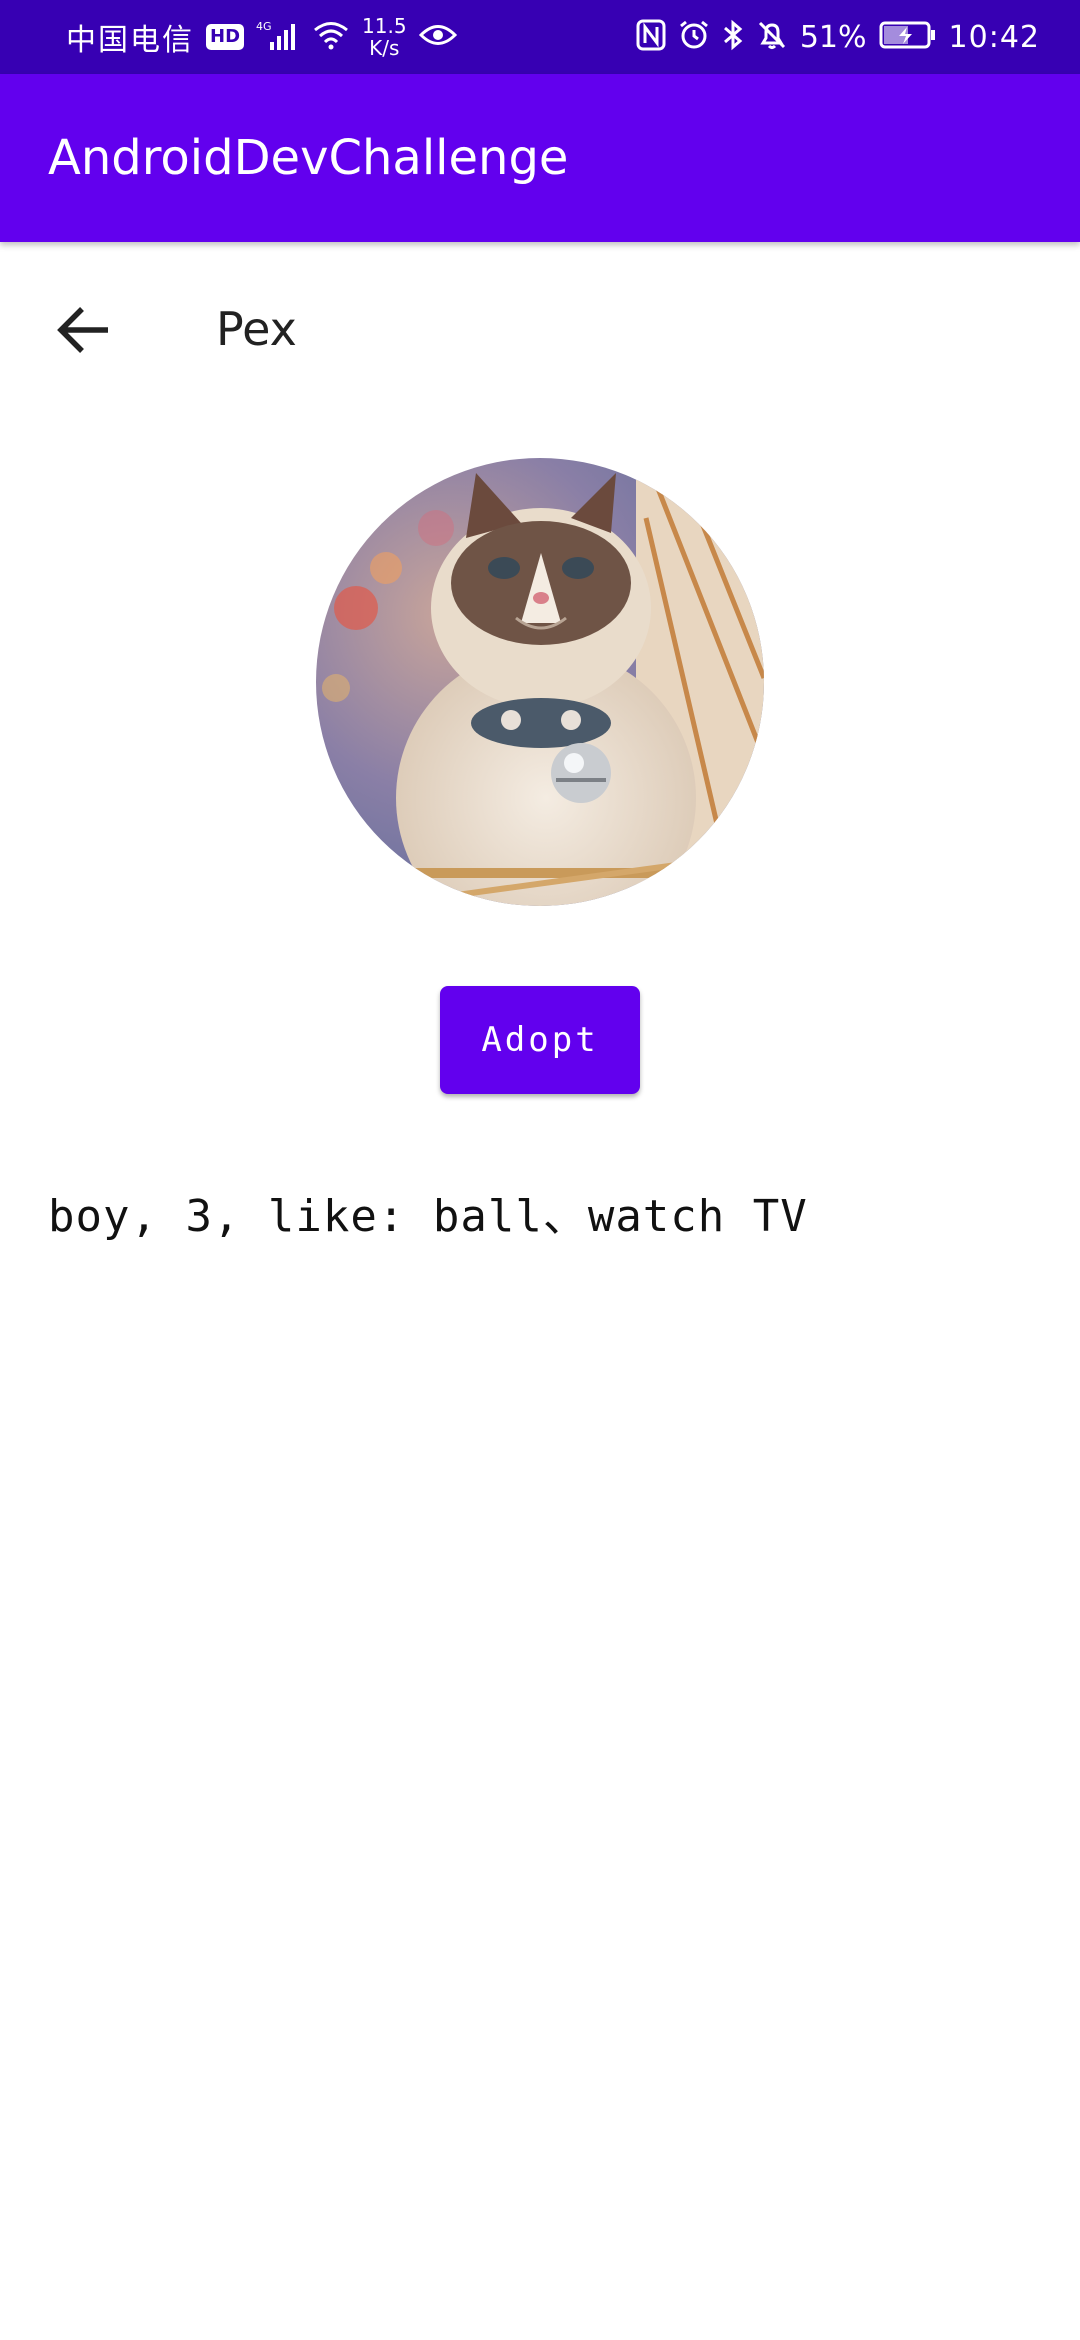 The image size is (1080, 2340). I want to click on pet-description: boy, 3, like: ball、watch TV, so click(428, 1216).